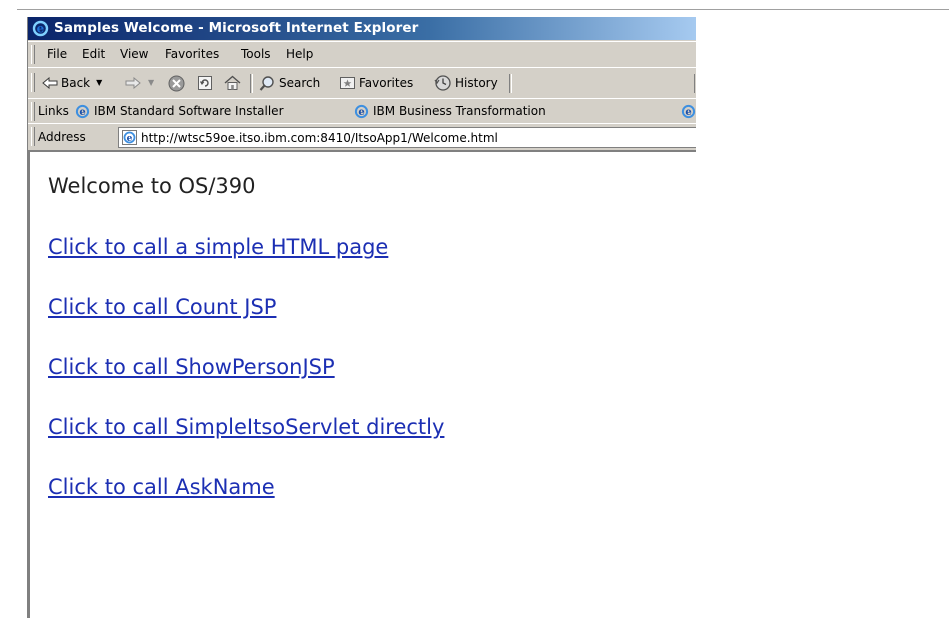  Describe the element at coordinates (93, 54) in the screenshot. I see `menu-edit: Edit` at that location.